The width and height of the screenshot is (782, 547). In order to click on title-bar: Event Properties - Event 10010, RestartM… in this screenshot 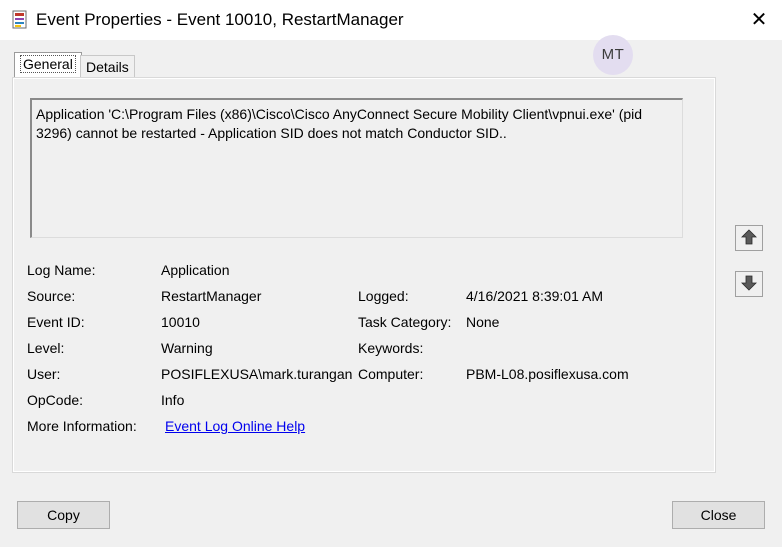, I will do `click(391, 20)`.